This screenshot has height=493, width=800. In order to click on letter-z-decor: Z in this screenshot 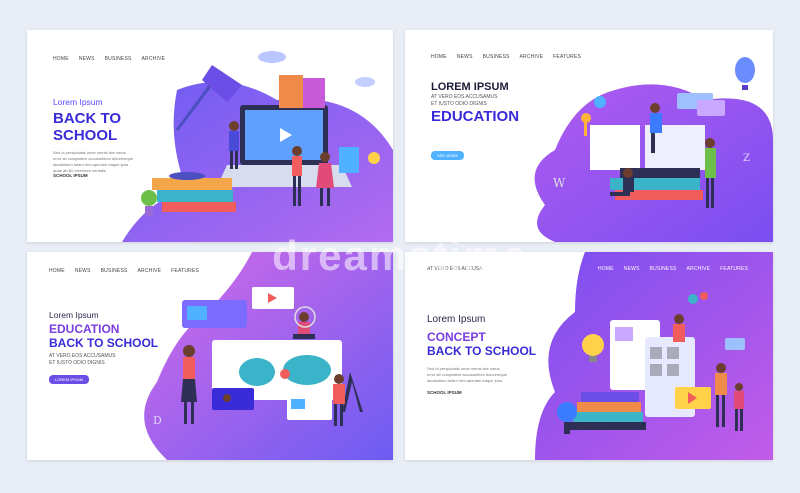, I will do `click(746, 158)`.